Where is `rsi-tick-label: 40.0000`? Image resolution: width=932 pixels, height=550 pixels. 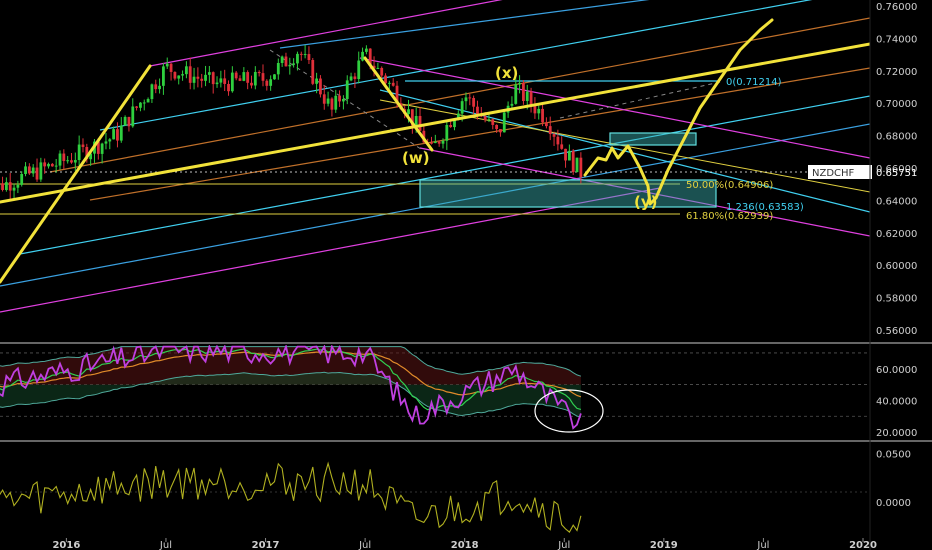 rsi-tick-label: 40.0000 is located at coordinates (896, 401).